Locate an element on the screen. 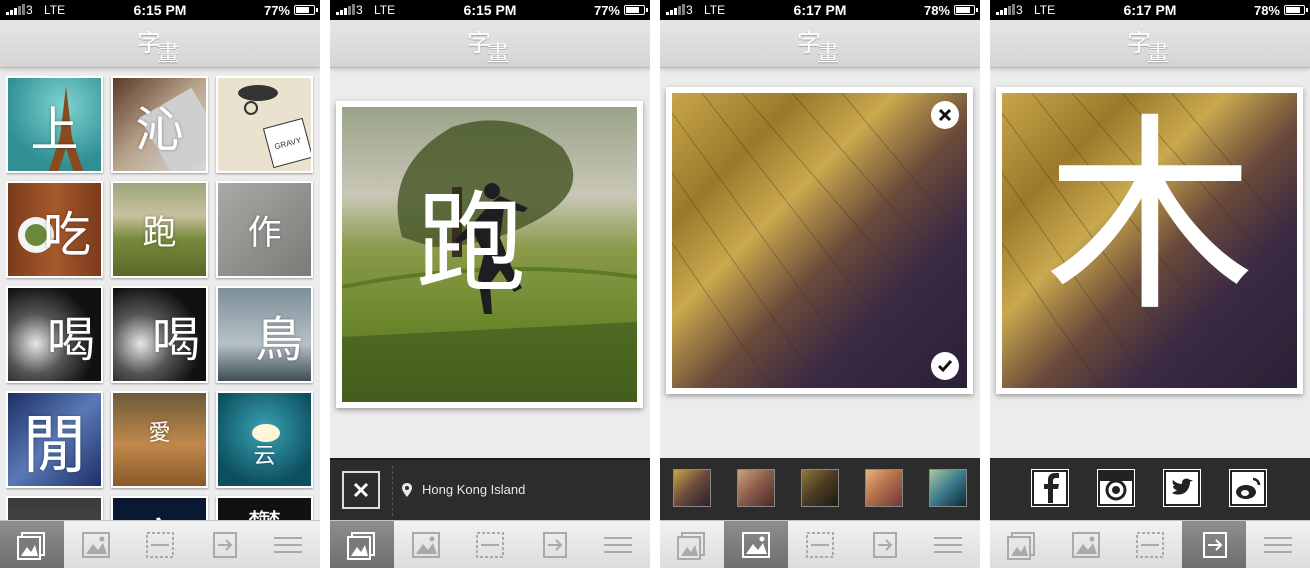  grid-tile-row5-c: 鬱 is located at coordinates (264, 508).